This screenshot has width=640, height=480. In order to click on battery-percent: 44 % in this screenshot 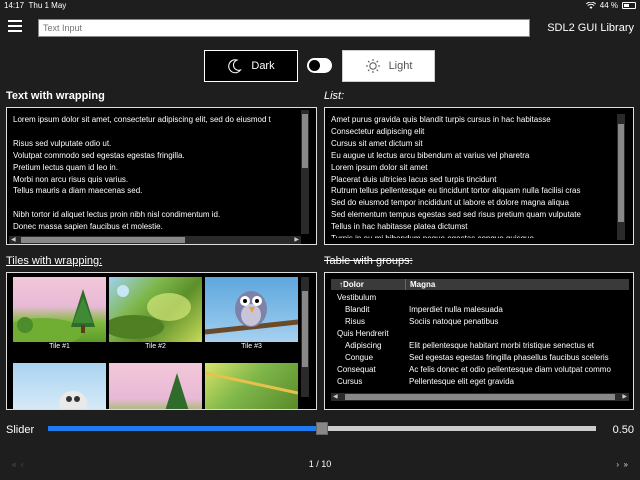, I will do `click(608, 5)`.